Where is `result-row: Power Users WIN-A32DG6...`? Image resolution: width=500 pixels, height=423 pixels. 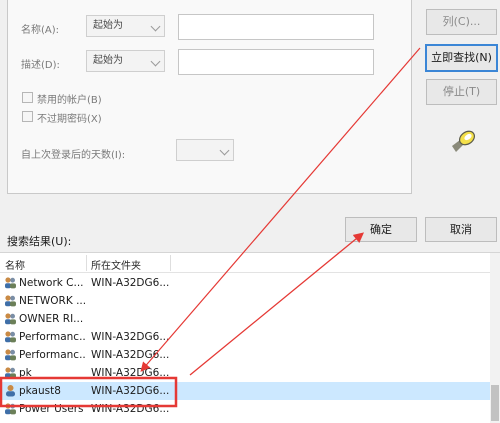
result-row: Power Users WIN-A32DG6... is located at coordinates (245, 409).